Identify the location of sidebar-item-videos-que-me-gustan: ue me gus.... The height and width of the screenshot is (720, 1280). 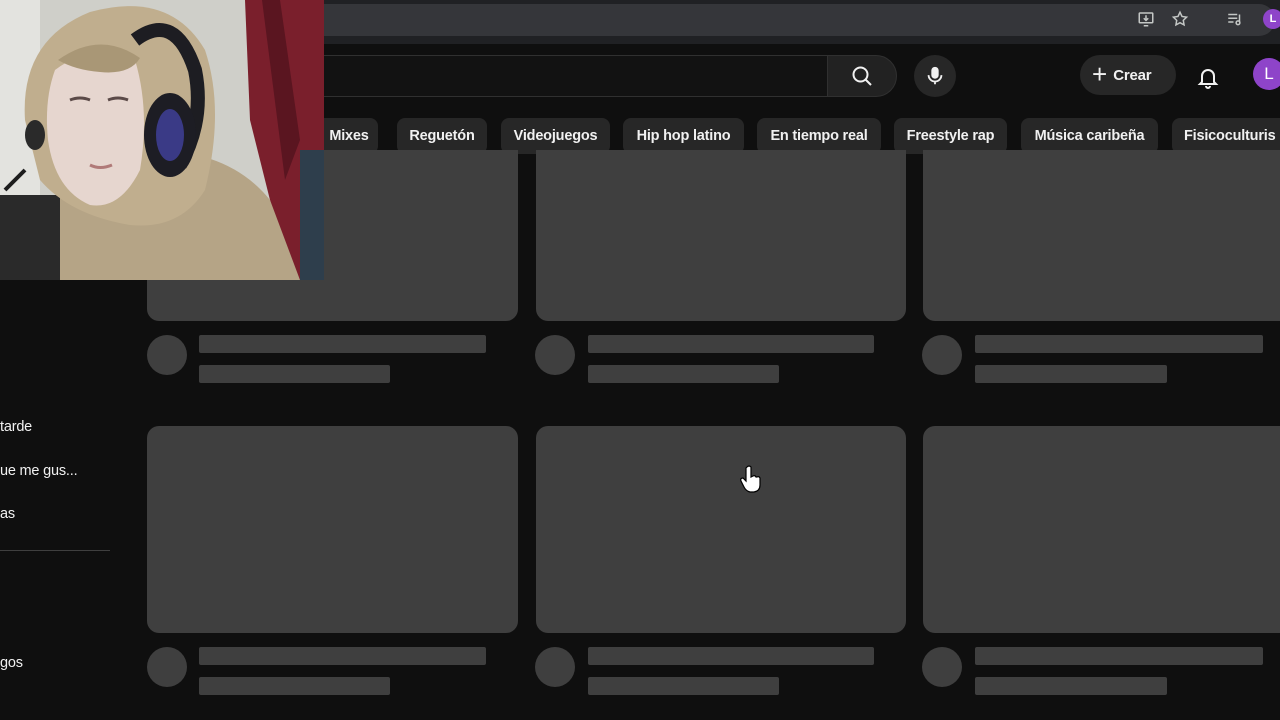
(39, 471).